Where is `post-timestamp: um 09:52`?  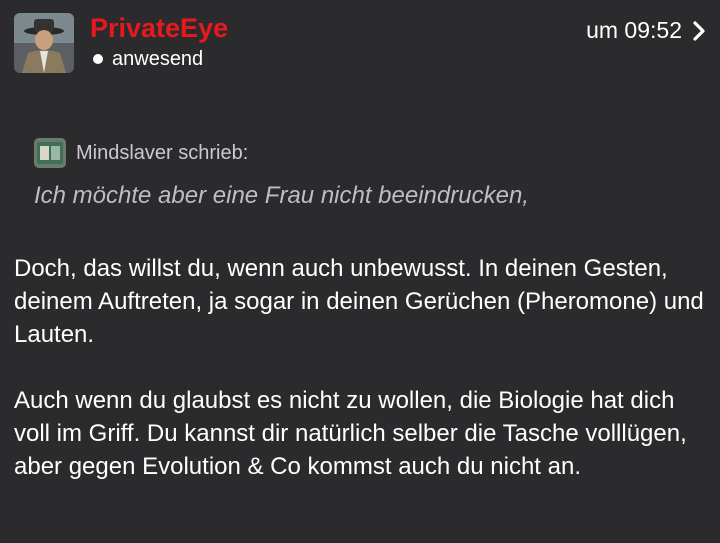
post-timestamp: um 09:52 is located at coordinates (634, 30).